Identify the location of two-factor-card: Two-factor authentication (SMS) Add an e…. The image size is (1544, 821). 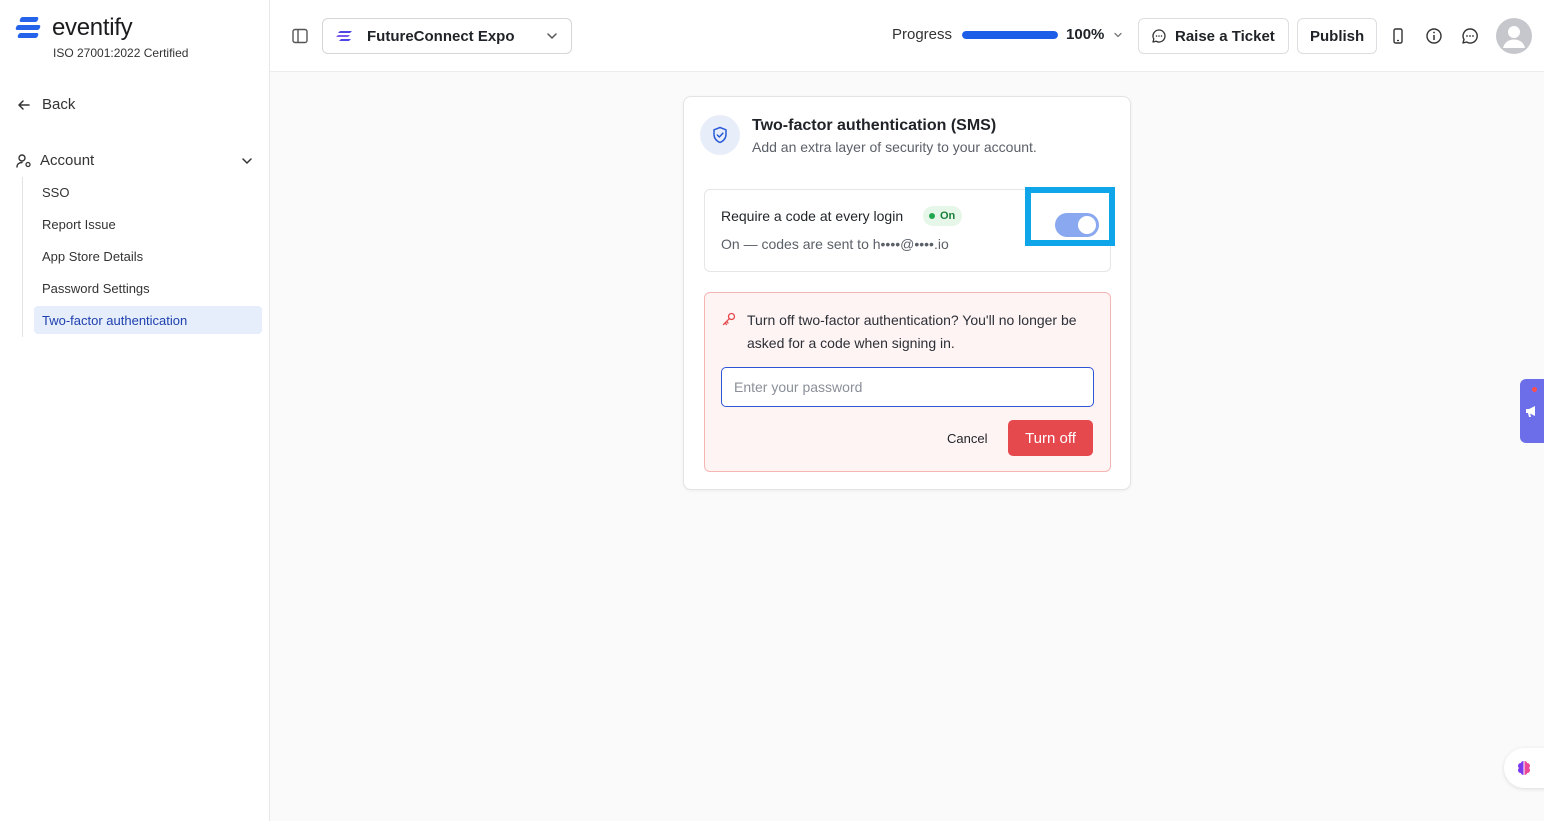
(907, 293).